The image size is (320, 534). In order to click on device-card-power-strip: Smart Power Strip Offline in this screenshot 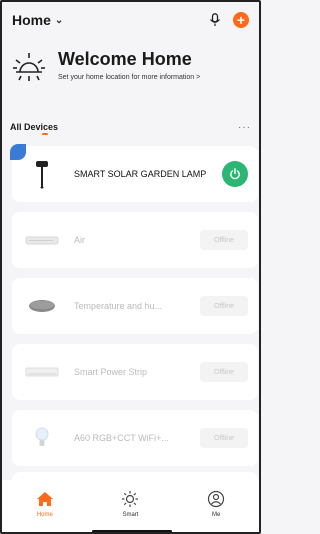, I will do `click(135, 372)`.